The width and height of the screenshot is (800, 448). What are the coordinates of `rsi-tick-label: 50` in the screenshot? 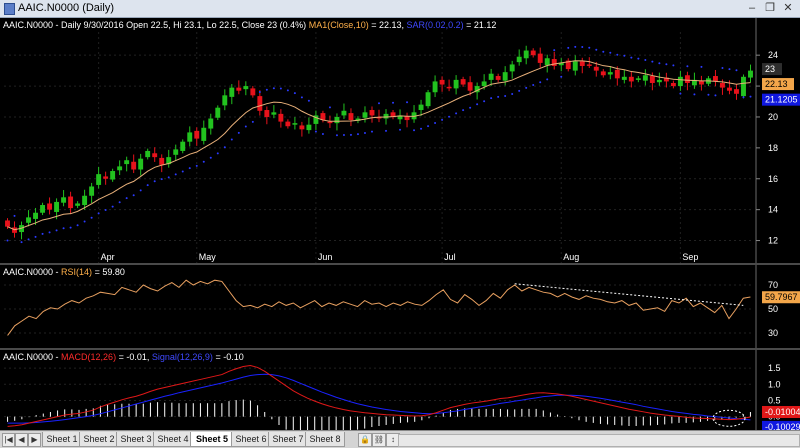 It's located at (773, 309).